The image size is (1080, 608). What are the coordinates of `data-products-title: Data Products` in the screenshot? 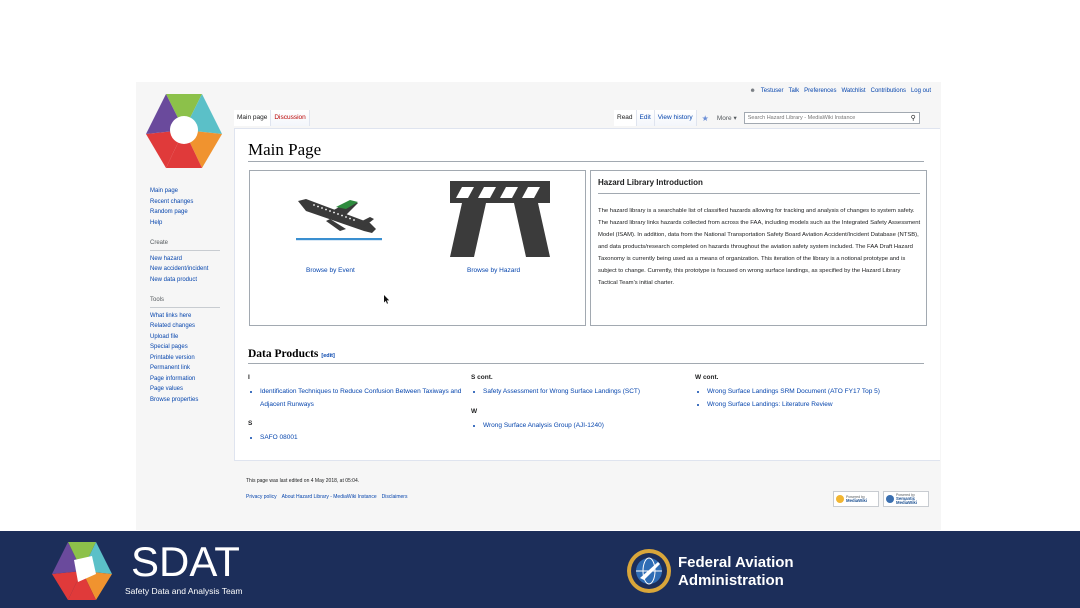 It's located at (283, 354).